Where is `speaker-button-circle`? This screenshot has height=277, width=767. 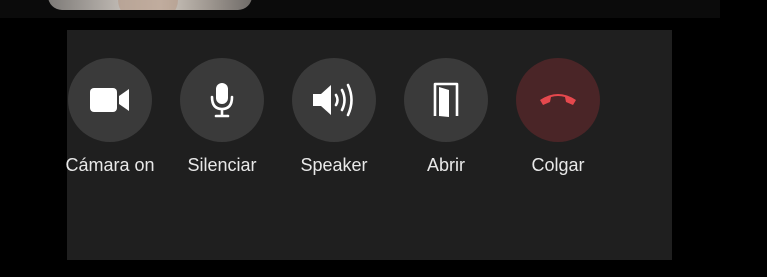
speaker-button-circle is located at coordinates (334, 100).